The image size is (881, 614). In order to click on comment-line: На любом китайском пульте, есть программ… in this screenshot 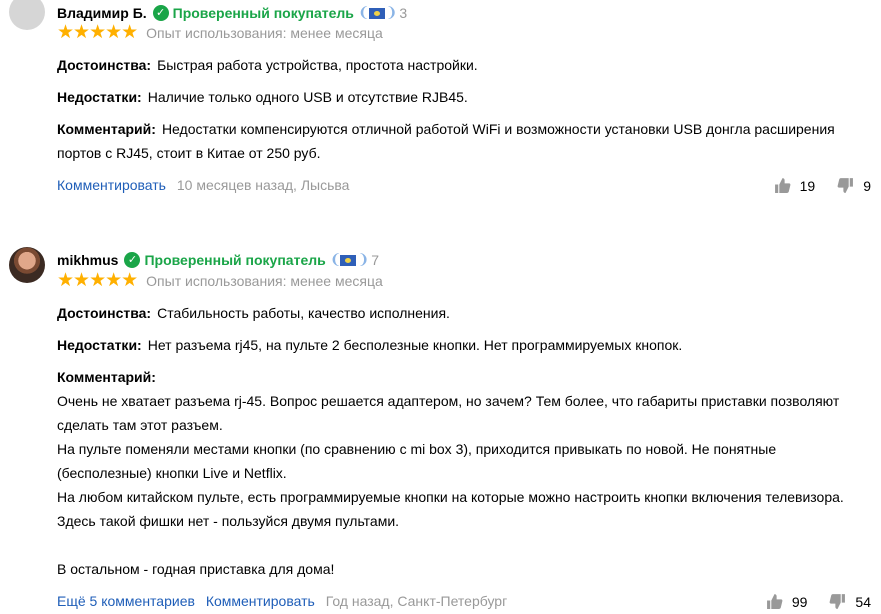, I will do `click(450, 497)`.